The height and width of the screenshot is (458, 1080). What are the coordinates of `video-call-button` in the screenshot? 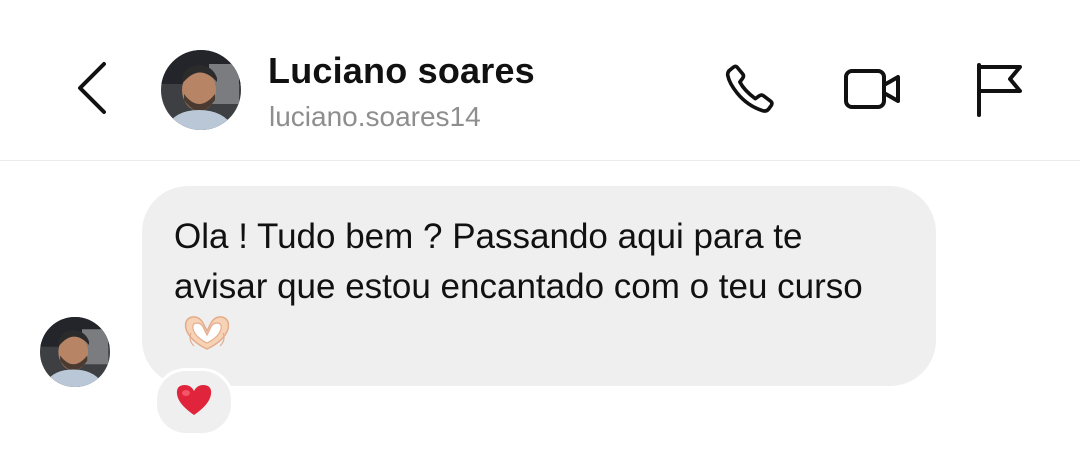 It's located at (873, 91).